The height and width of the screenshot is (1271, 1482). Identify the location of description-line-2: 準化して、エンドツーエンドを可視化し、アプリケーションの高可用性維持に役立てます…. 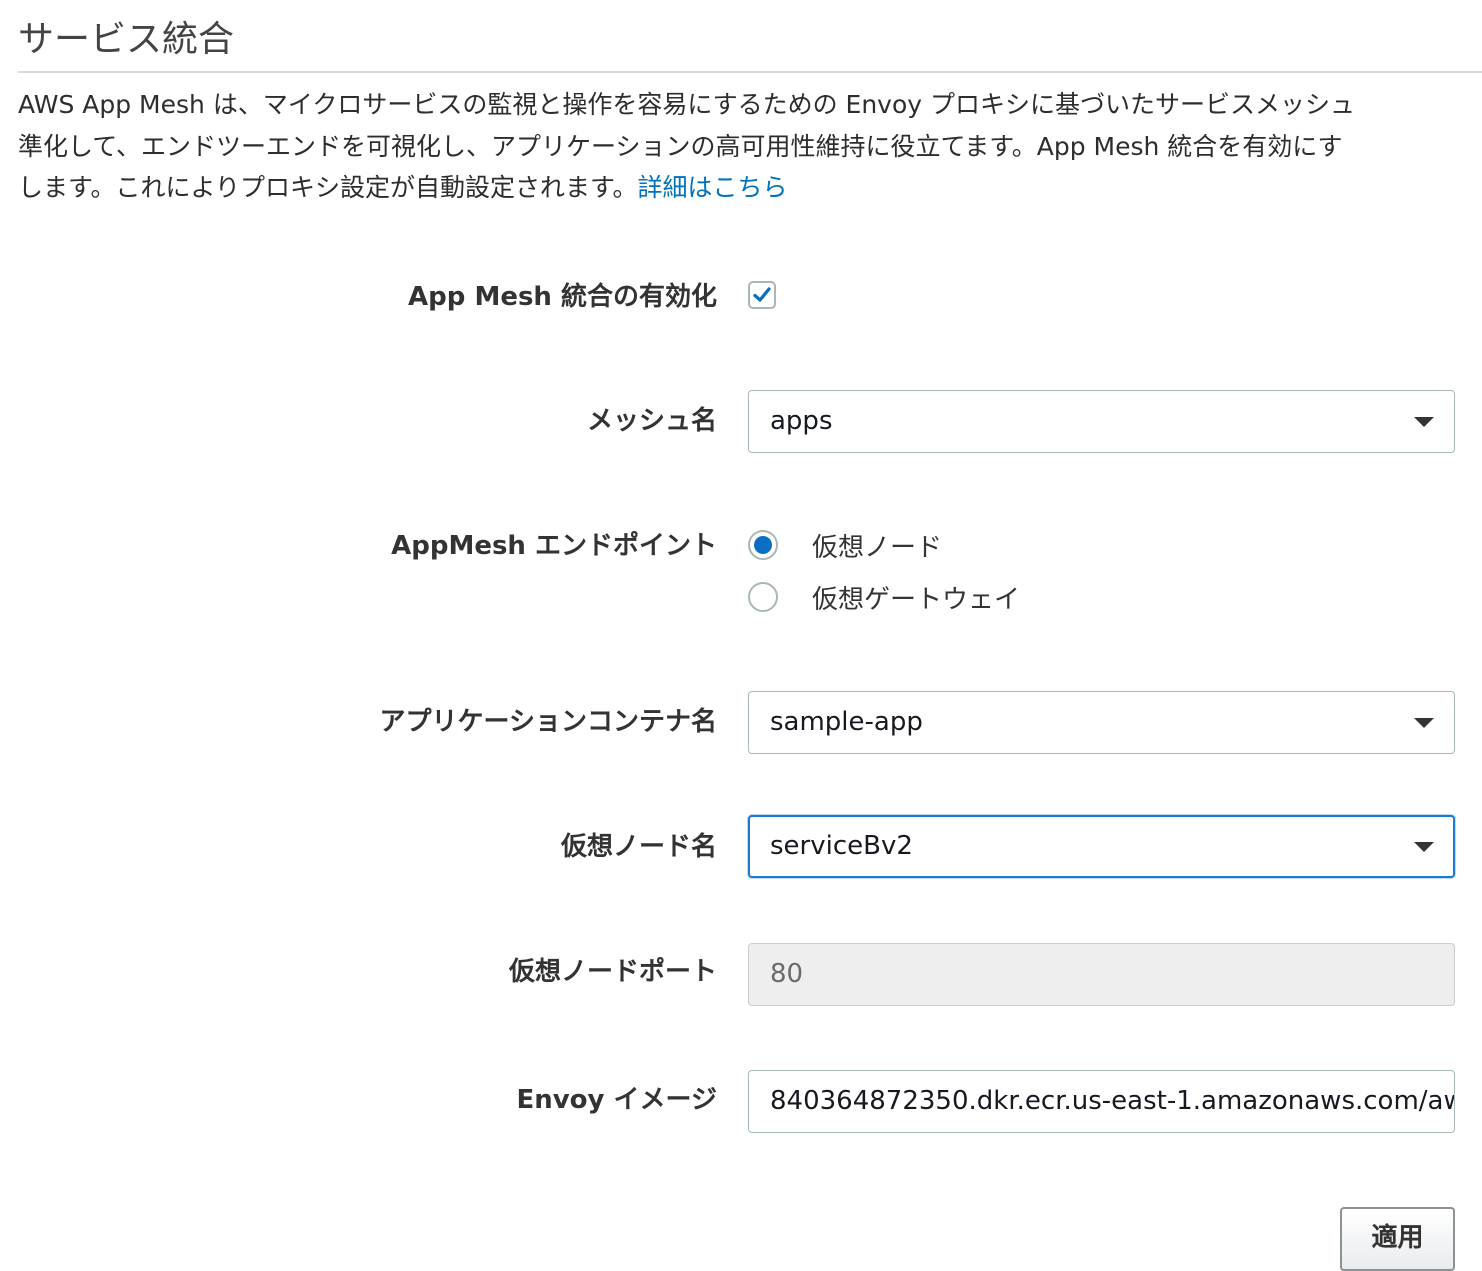
(680, 146).